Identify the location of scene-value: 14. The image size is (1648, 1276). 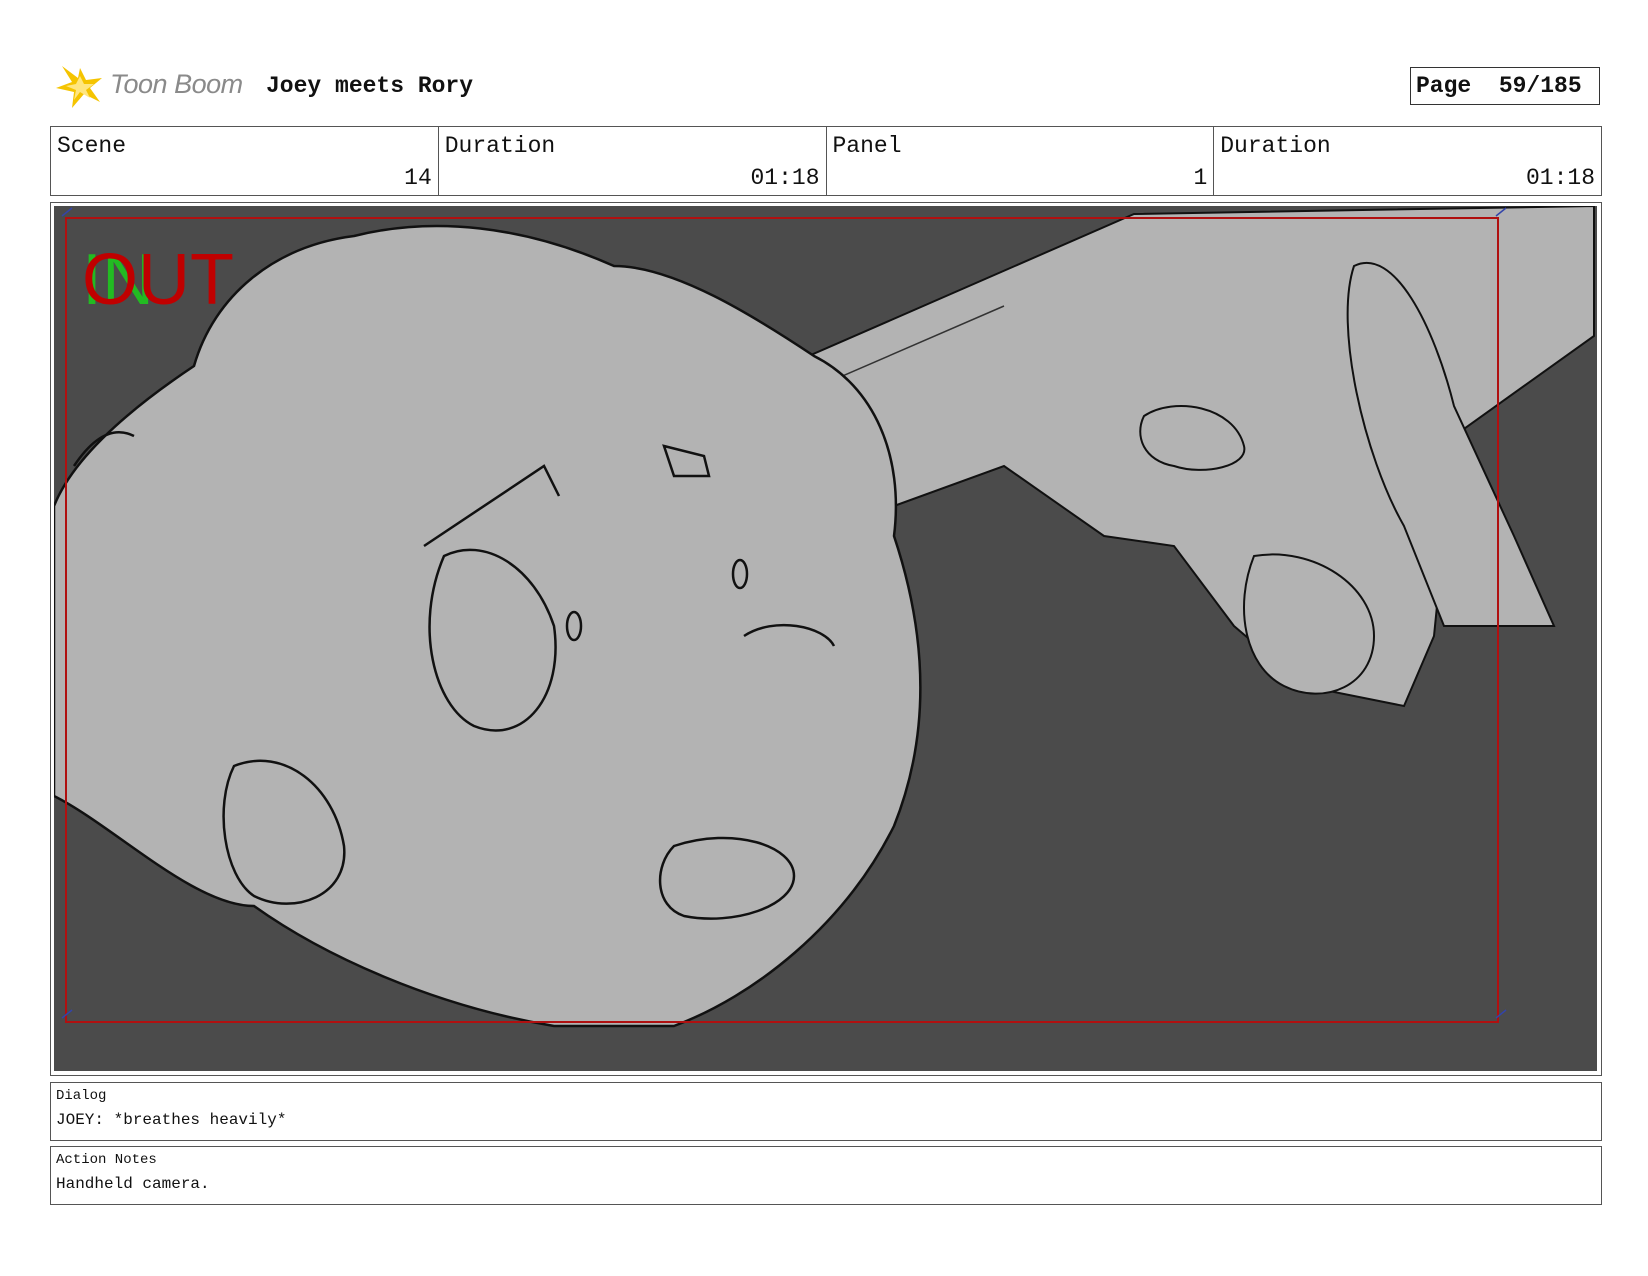
(418, 178).